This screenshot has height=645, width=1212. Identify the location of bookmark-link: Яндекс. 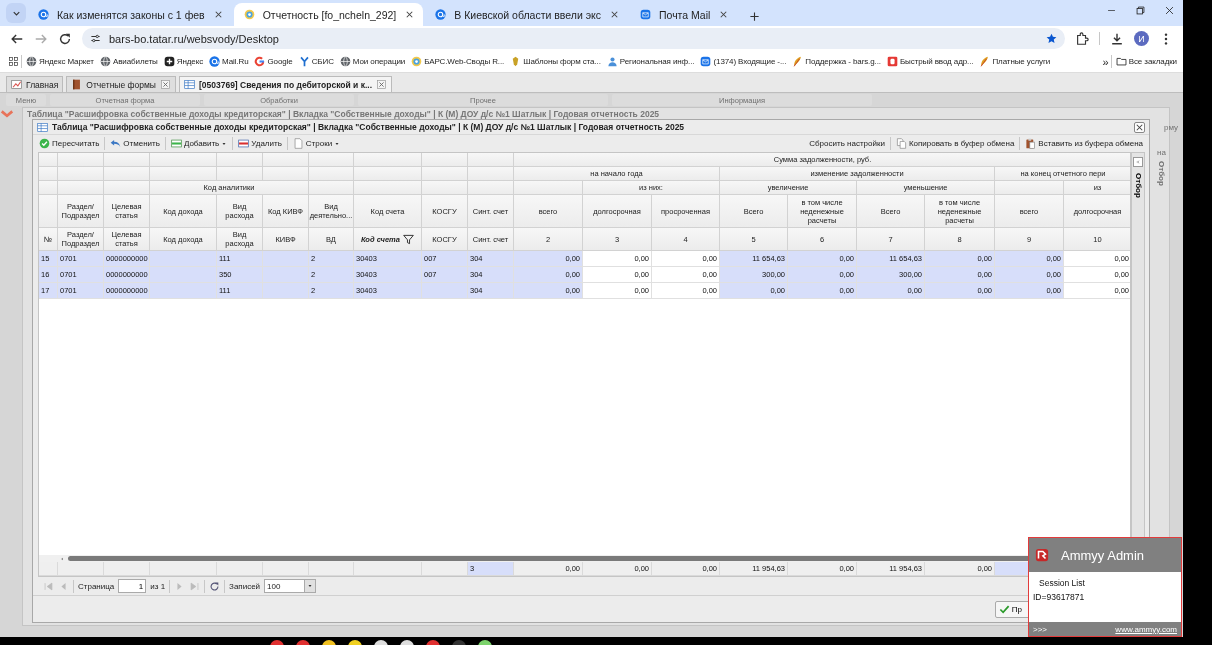
(183, 61).